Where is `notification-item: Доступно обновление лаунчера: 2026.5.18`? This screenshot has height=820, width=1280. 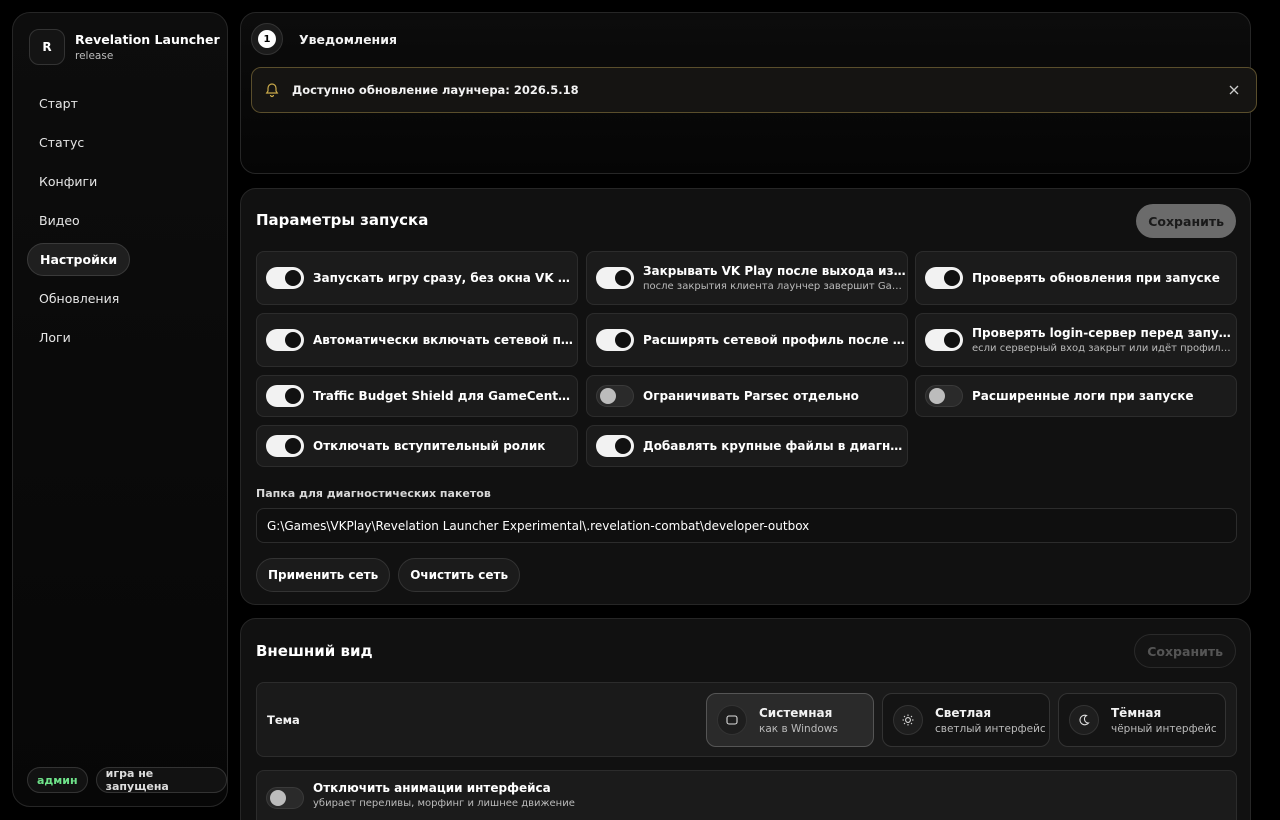 notification-item: Доступно обновление лаунчера: 2026.5.18 is located at coordinates (754, 90).